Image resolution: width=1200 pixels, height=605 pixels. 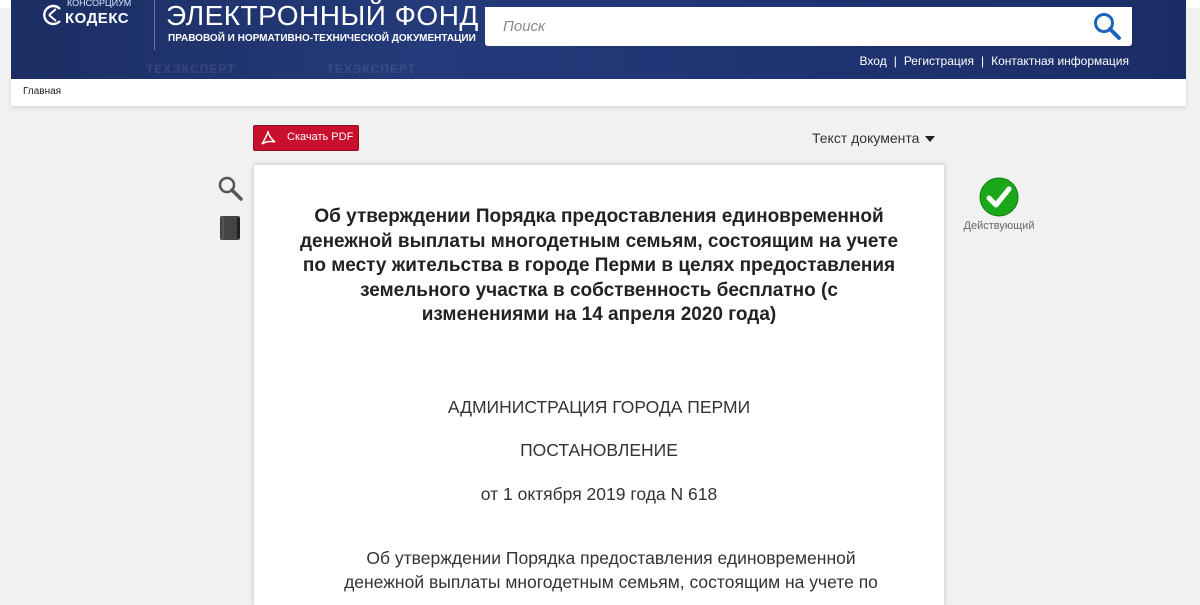 I want to click on search-box, so click(x=808, y=26).